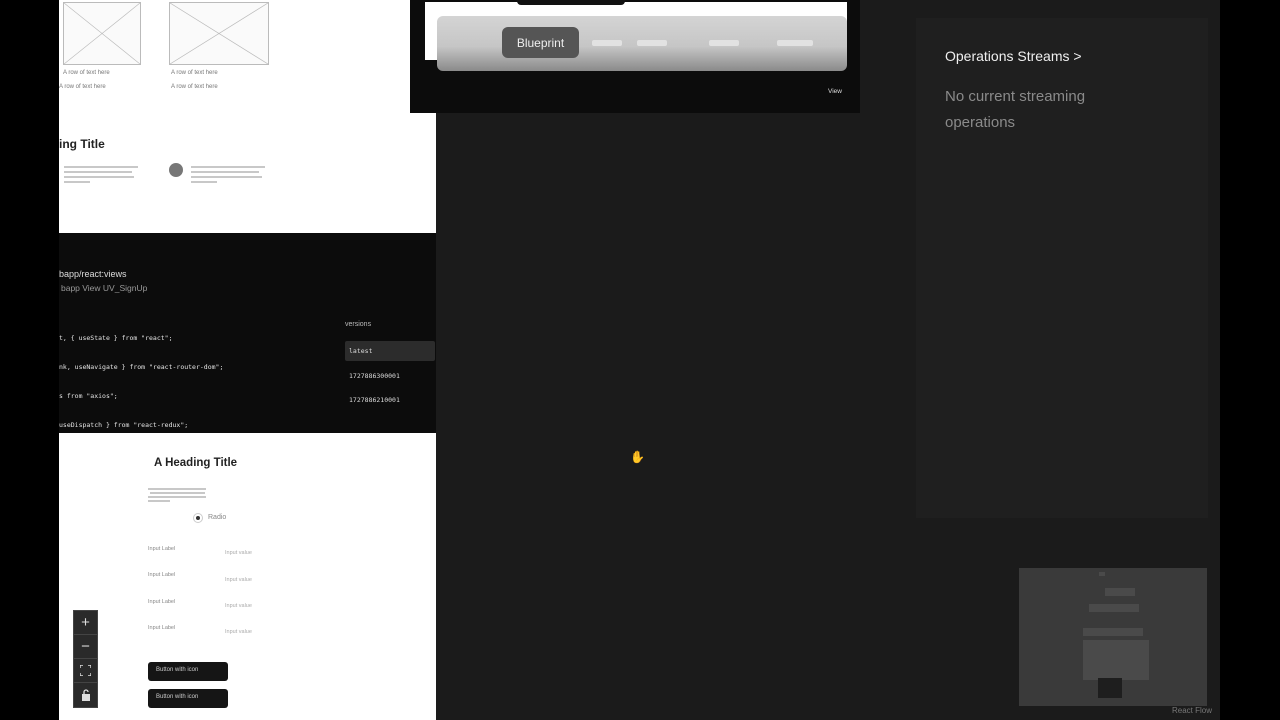 This screenshot has height=720, width=1280. I want to click on blueprint-button: Blueprint, so click(540, 42).